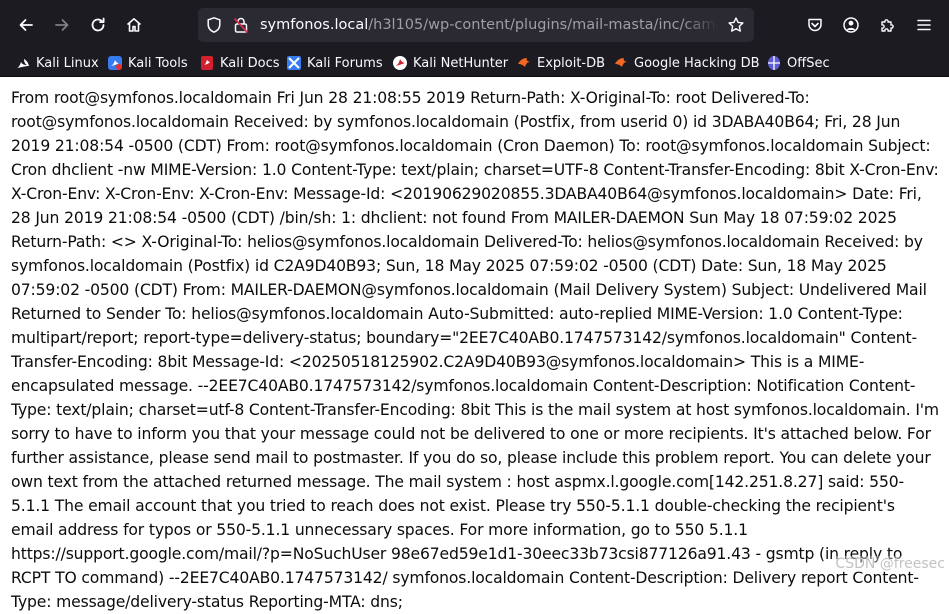 The image size is (949, 614). What do you see at coordinates (214, 25) in the screenshot?
I see `tracking-protection-shield-icon` at bounding box center [214, 25].